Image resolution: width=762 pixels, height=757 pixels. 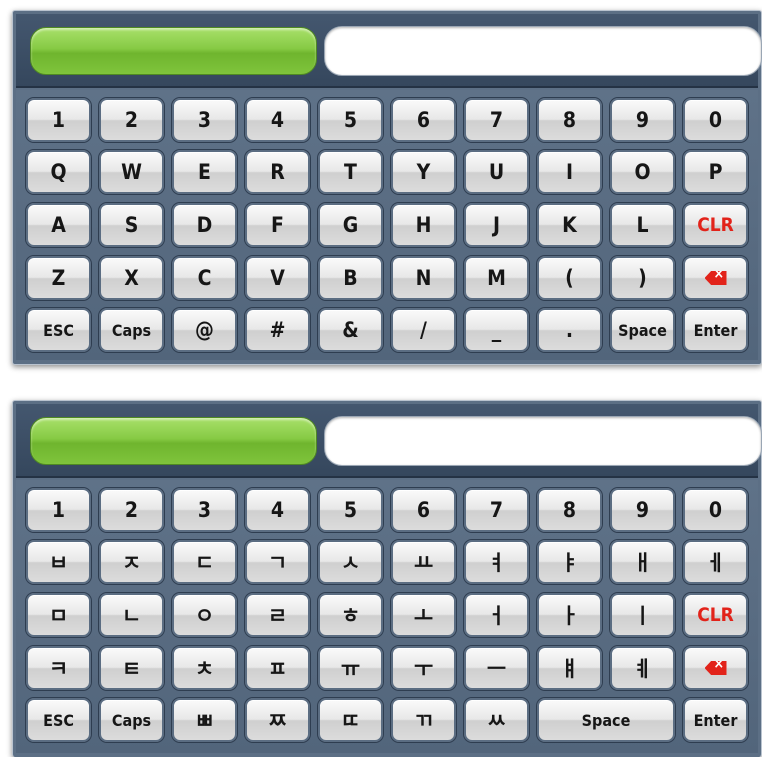 I want to click on key-char: ㅑ, so click(x=569, y=562).